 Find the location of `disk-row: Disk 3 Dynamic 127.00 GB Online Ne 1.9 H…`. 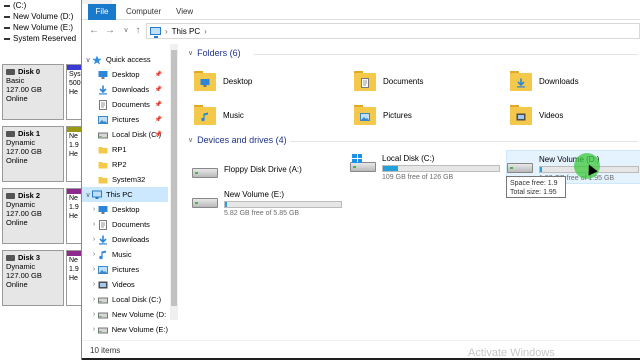

disk-row: Disk 3 Dynamic 127.00 GB Online Ne 1.9 H… is located at coordinates (40, 278).